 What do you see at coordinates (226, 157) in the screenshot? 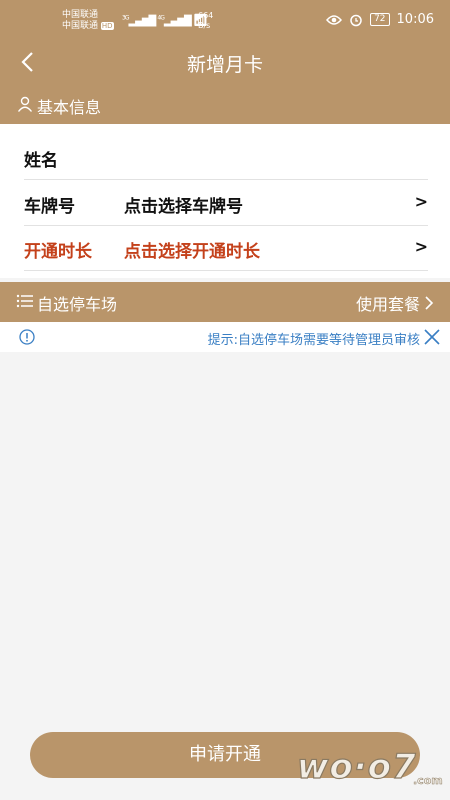
I see `name-row: 姓名` at bounding box center [226, 157].